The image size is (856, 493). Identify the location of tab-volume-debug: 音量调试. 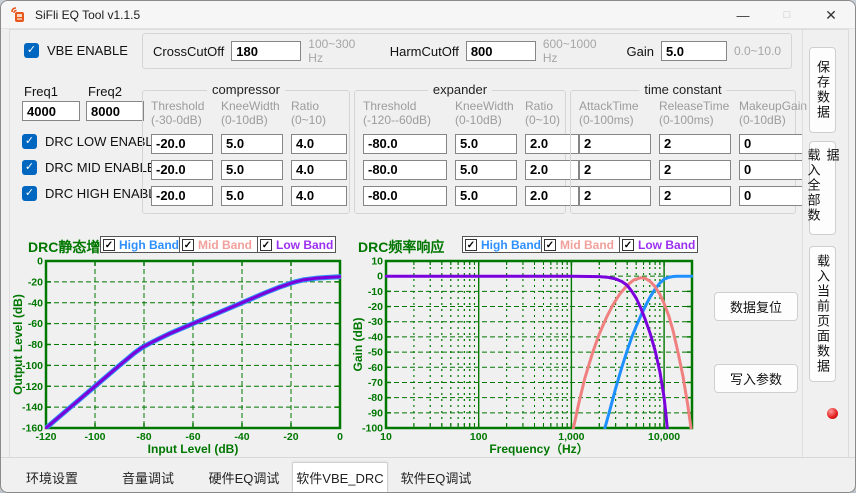
(148, 477).